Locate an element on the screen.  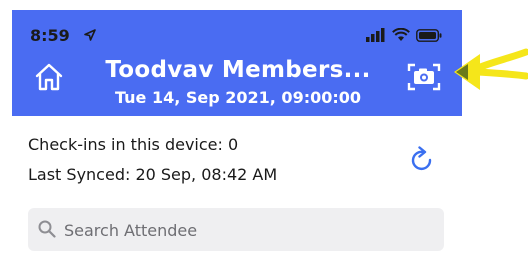
status-indicators is located at coordinates (404, 35).